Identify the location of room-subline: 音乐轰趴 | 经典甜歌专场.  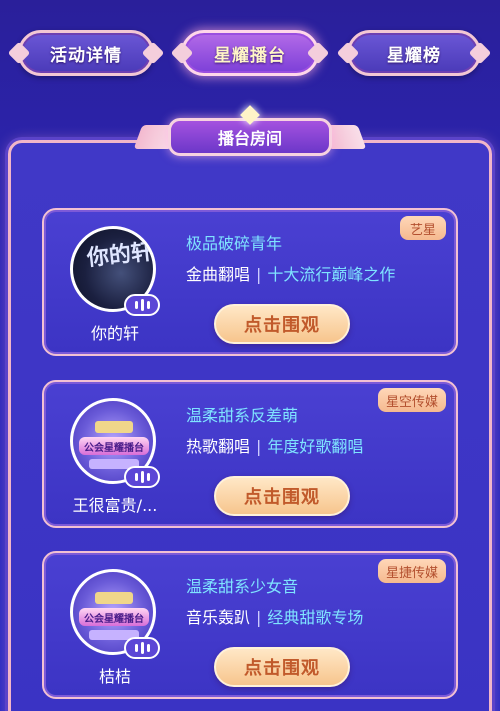
(274, 616).